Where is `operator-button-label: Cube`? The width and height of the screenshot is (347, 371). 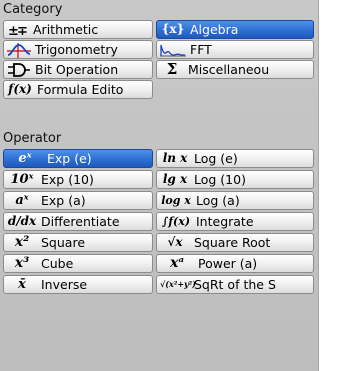
operator-button-label: Cube is located at coordinates (57, 263).